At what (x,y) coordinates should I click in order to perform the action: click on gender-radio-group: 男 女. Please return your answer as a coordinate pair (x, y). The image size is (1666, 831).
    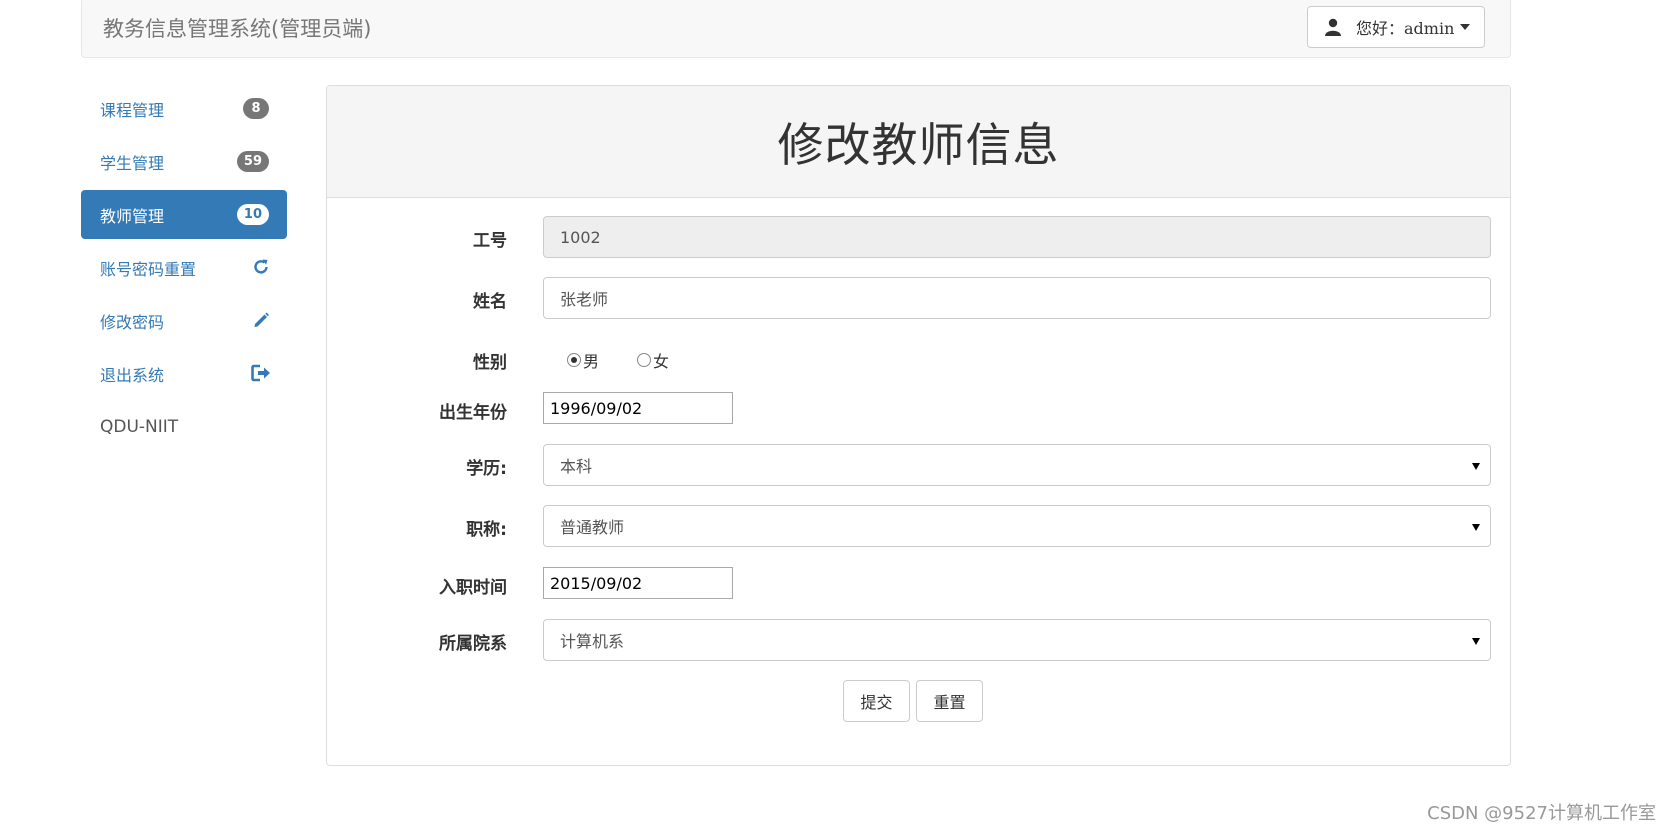
    Looking at the image, I should click on (637, 360).